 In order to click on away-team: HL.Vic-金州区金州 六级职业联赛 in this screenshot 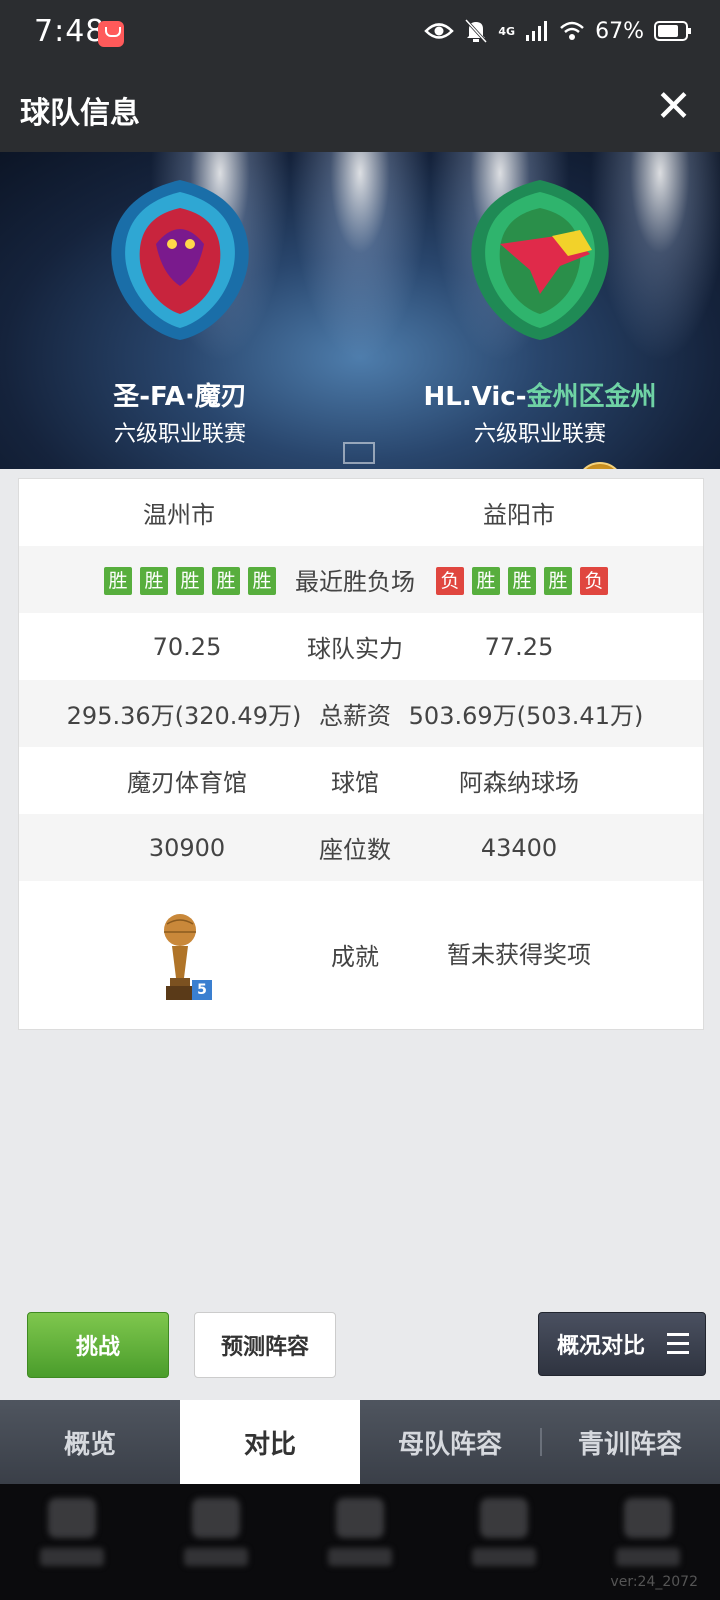, I will do `click(540, 310)`.